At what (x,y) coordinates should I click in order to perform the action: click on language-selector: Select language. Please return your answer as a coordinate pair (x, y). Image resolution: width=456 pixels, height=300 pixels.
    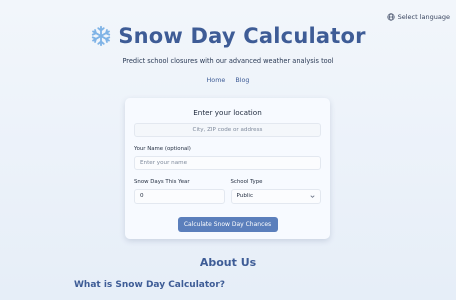
    Looking at the image, I should click on (418, 17).